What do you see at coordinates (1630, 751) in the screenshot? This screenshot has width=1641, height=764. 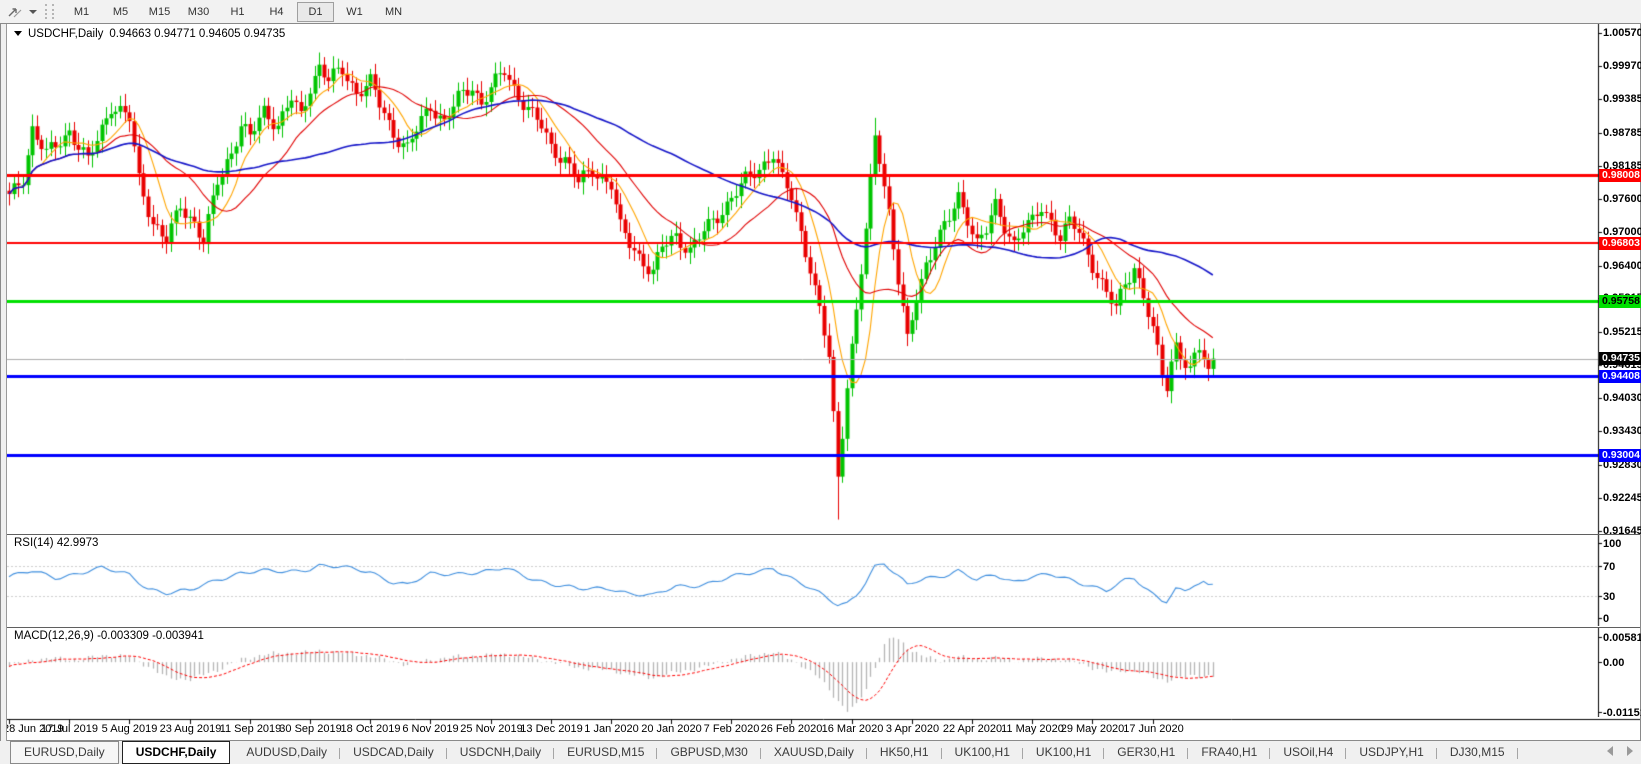 I see `tab-scroll-right-icon` at bounding box center [1630, 751].